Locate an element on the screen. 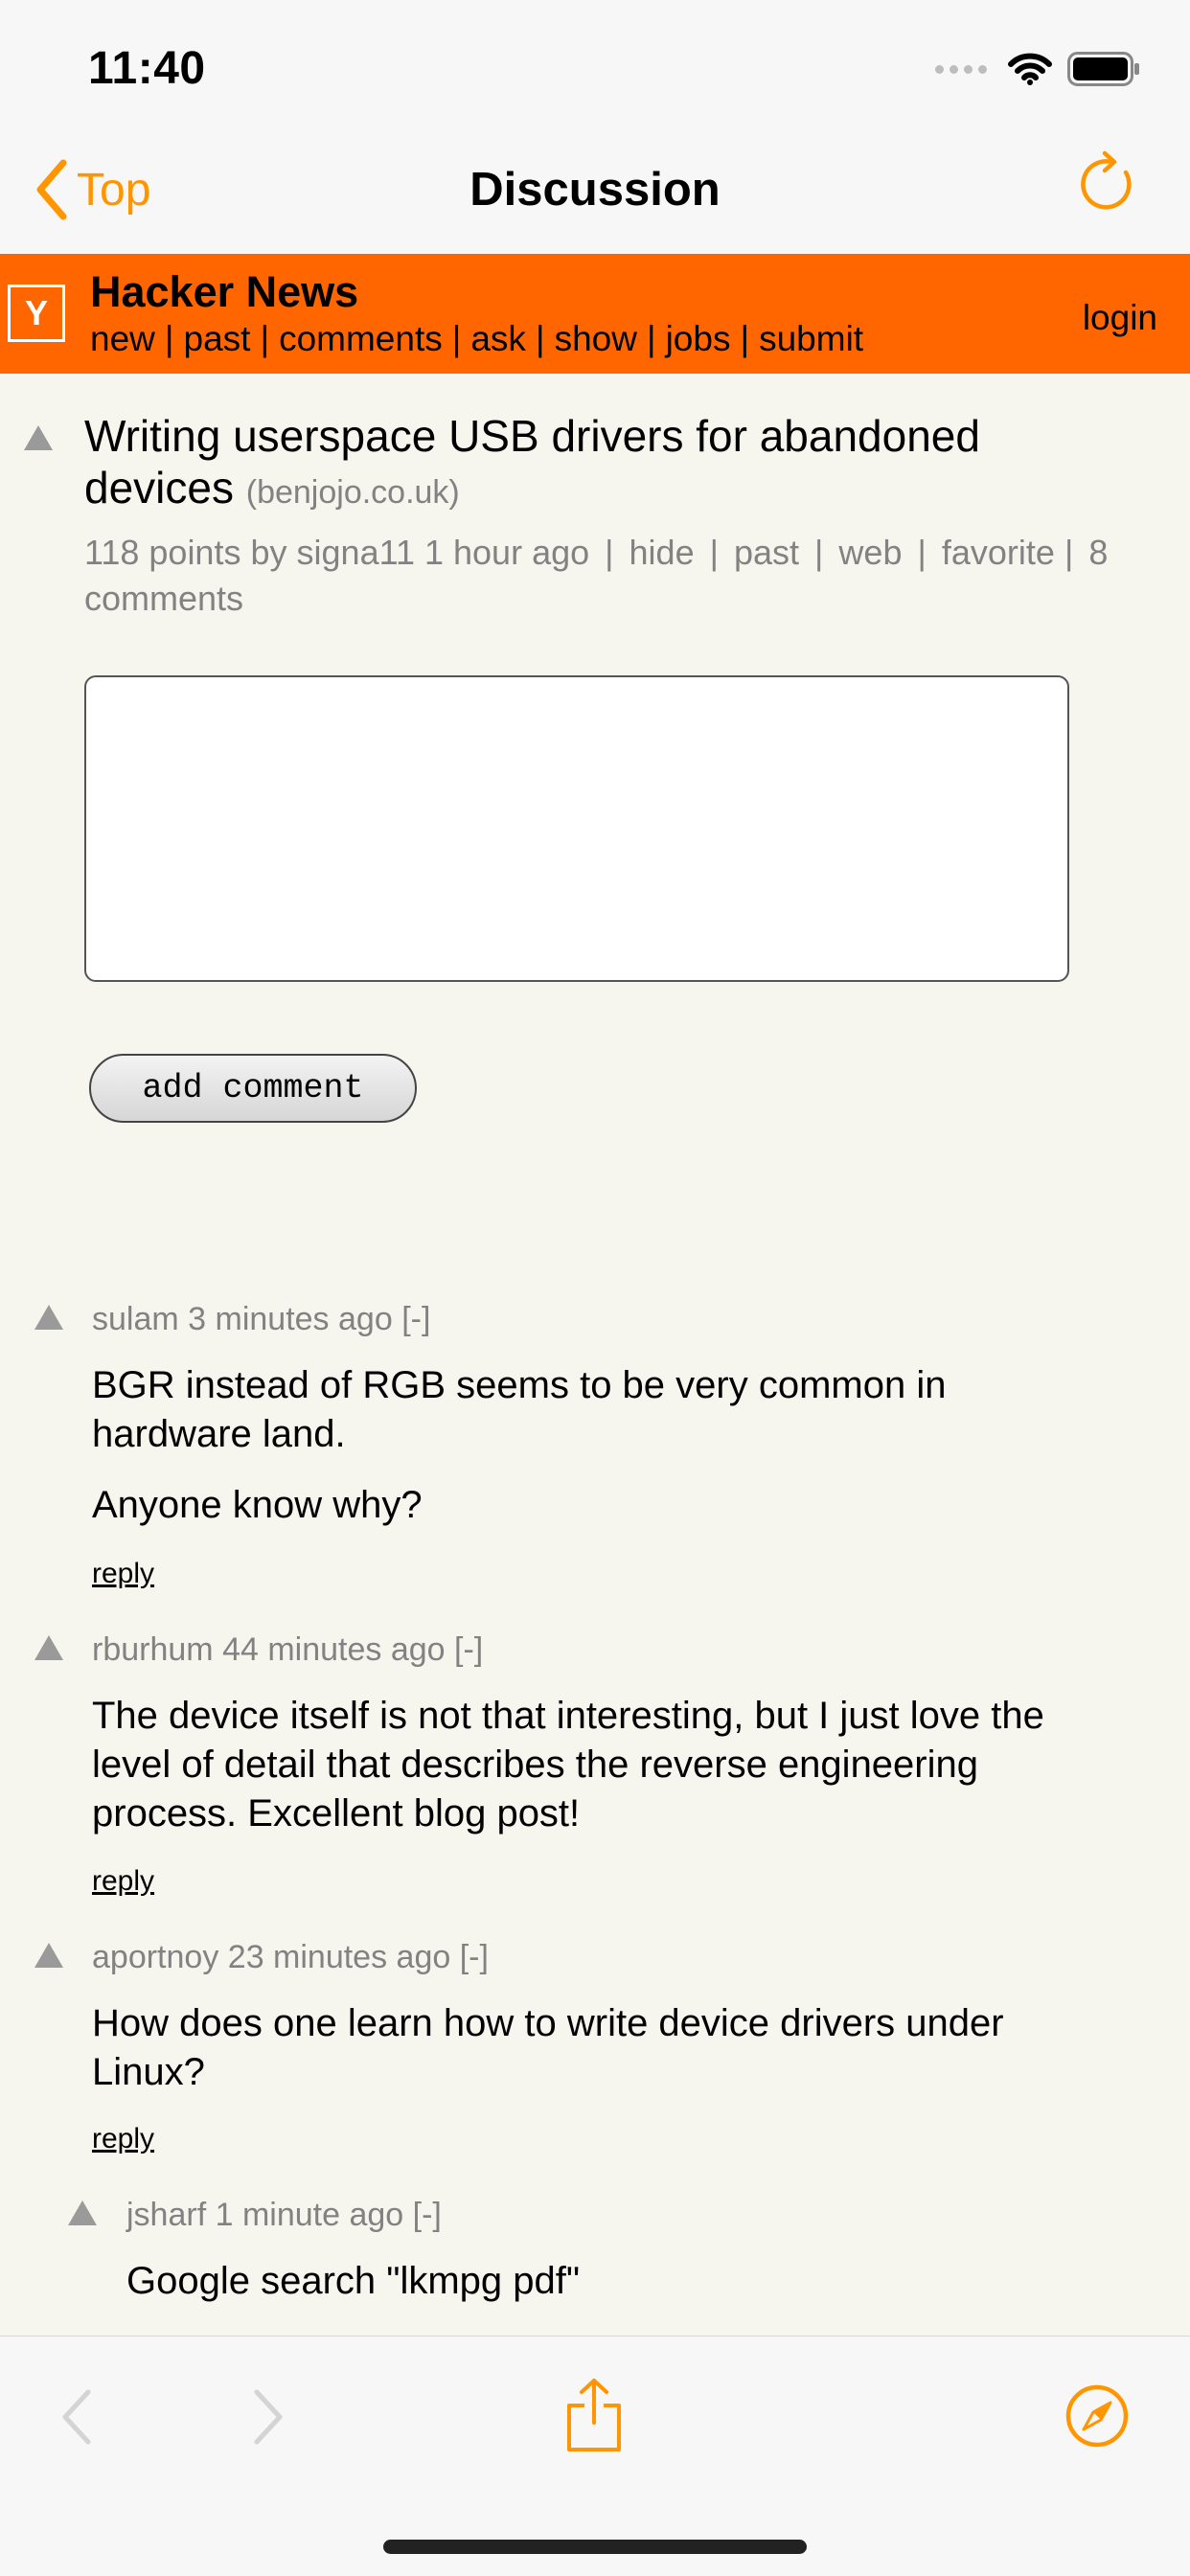  comment-text: Anyone know why? is located at coordinates (257, 1505).